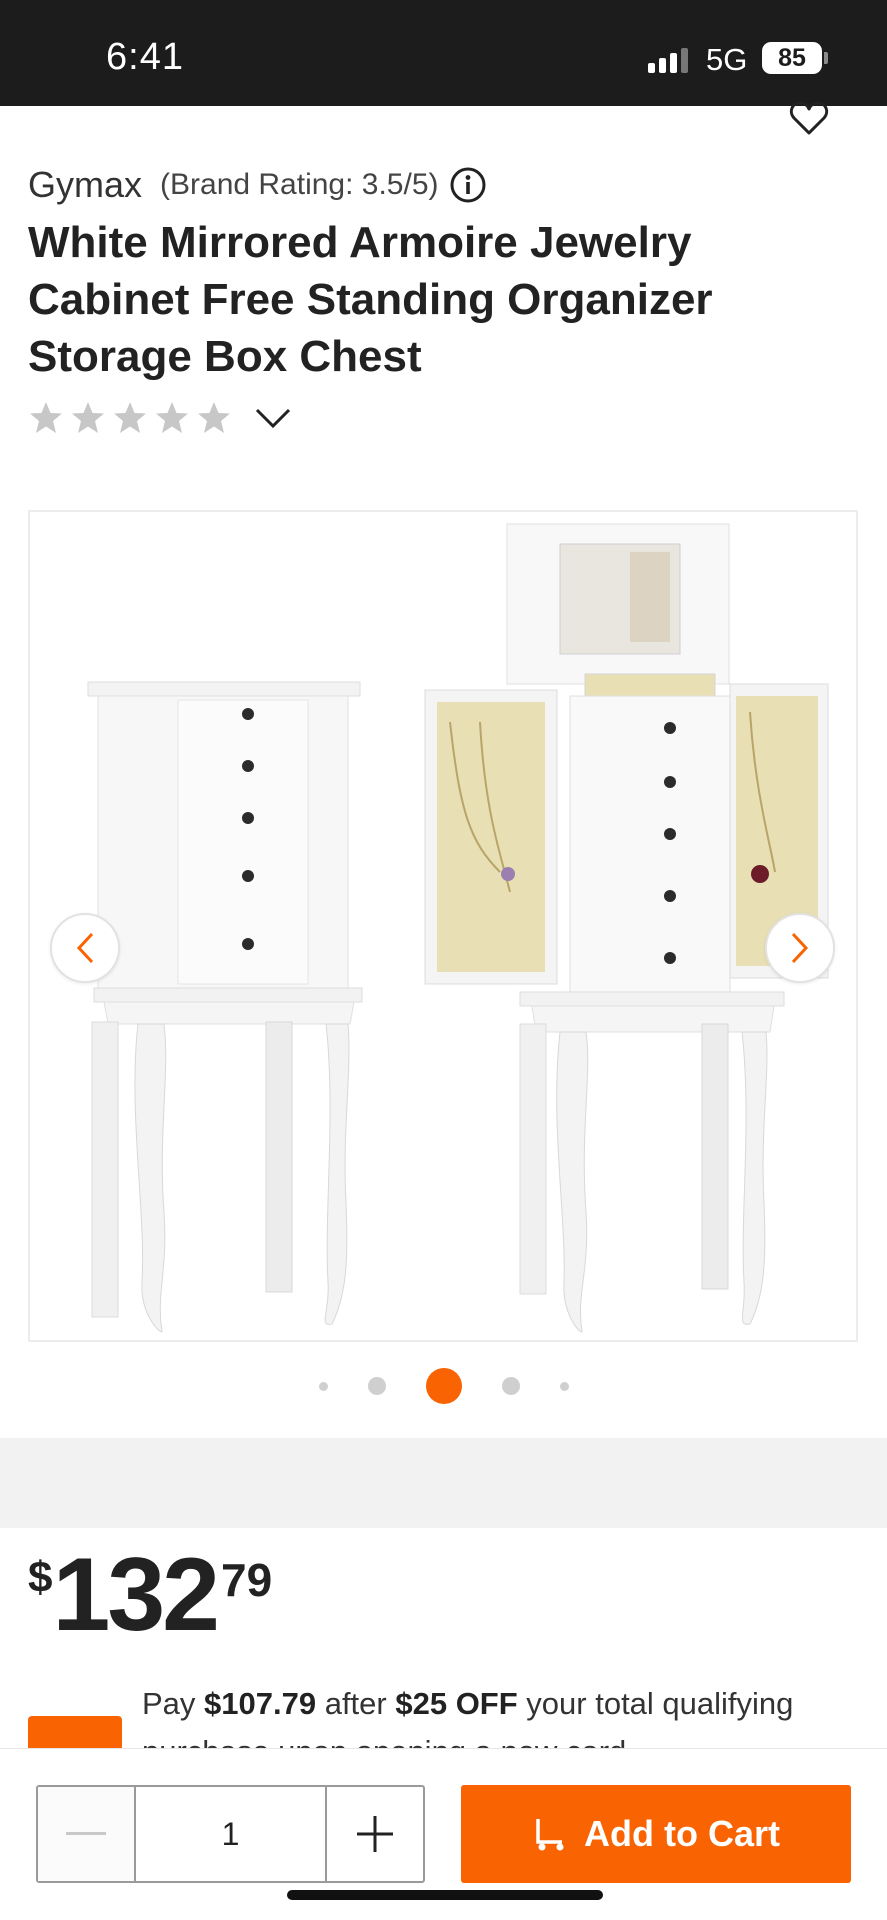 This screenshot has height=1920, width=887. I want to click on home-indicator, so click(445, 1895).